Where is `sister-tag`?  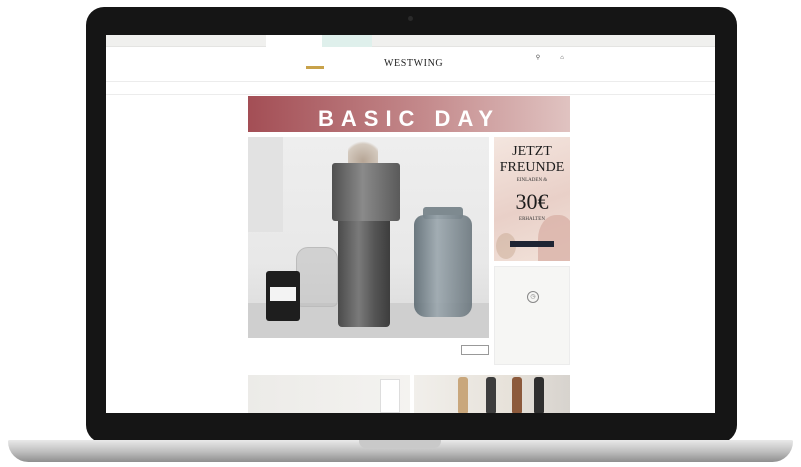
sister-tag is located at coordinates (315, 67).